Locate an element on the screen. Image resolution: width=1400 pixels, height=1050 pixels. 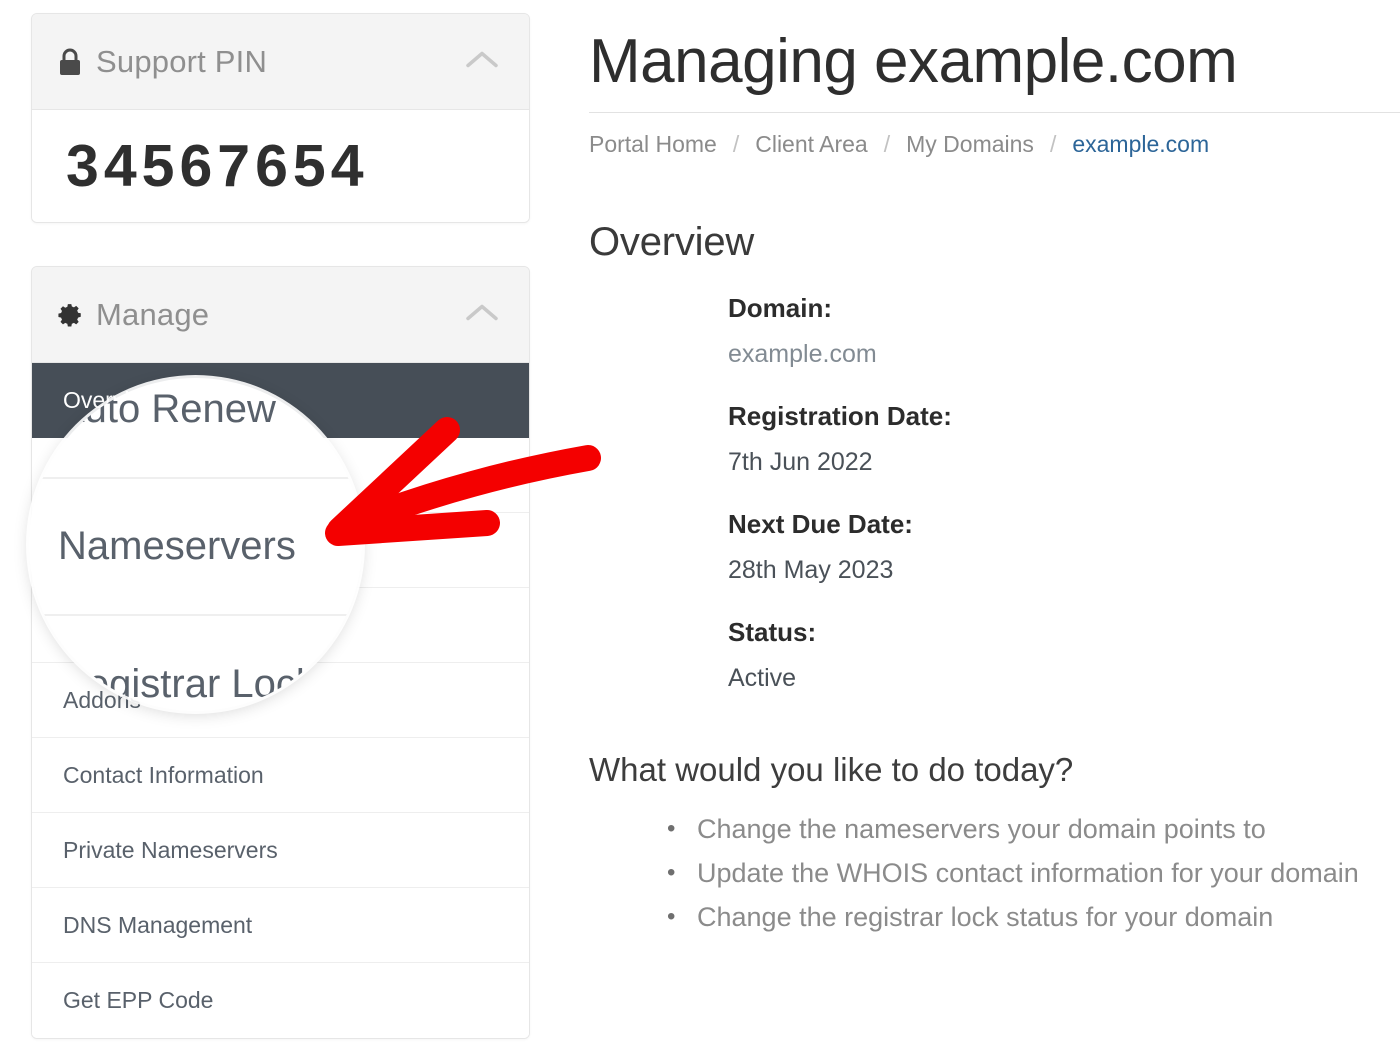
overview-label-next-due-date: Next Due Date: is located at coordinates (820, 524).